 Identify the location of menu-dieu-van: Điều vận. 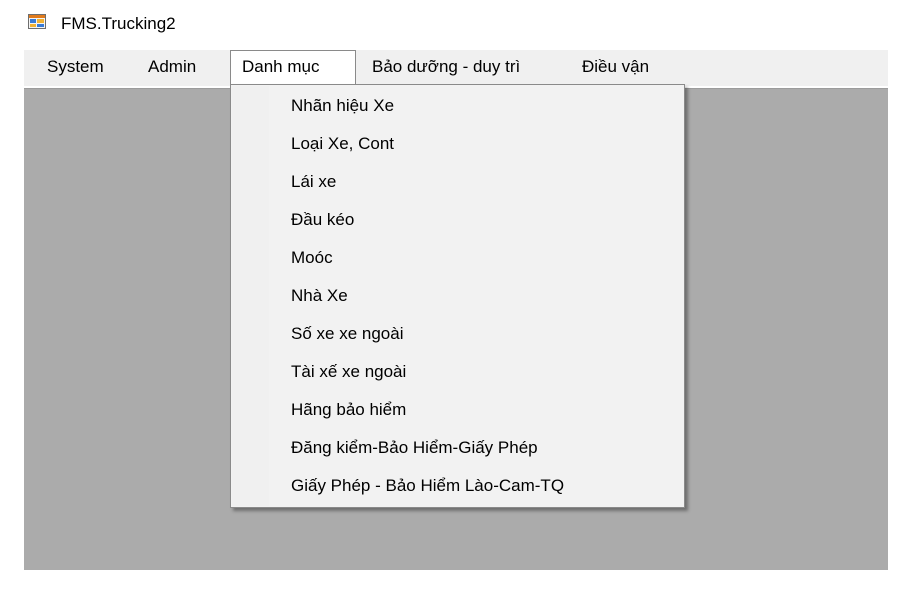
(615, 67).